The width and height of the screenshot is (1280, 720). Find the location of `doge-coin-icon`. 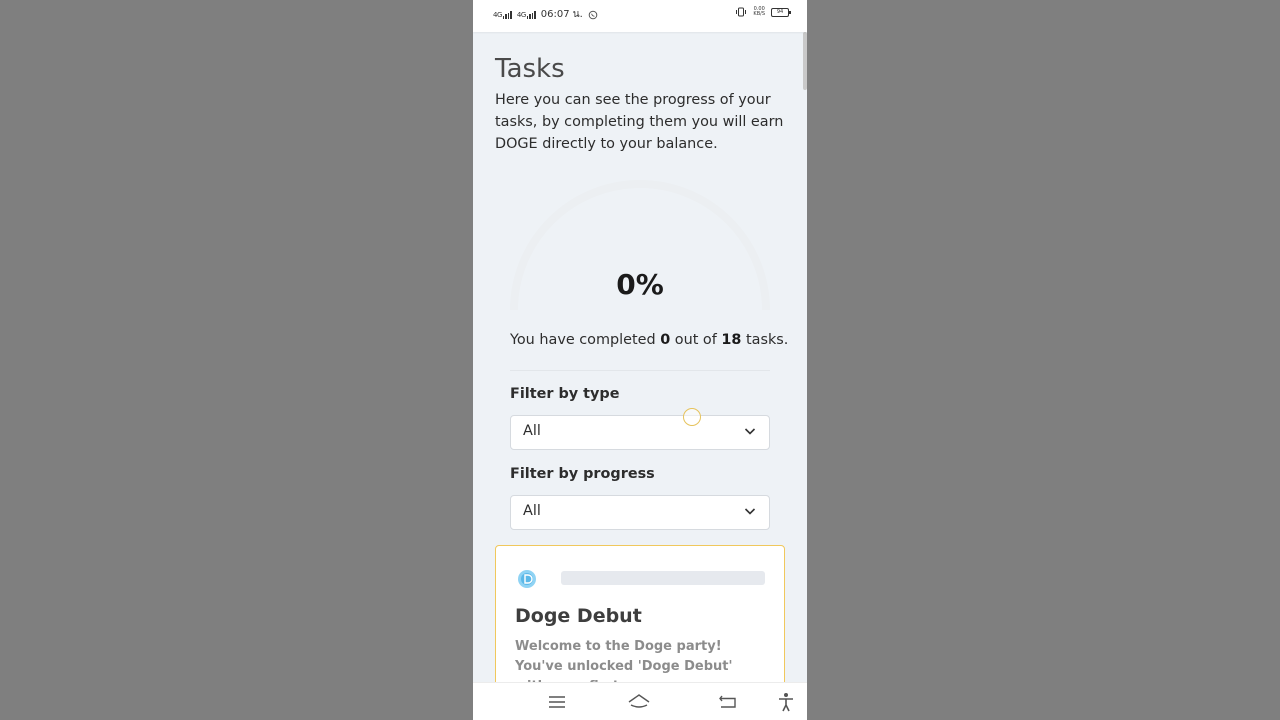

doge-coin-icon is located at coordinates (527, 579).